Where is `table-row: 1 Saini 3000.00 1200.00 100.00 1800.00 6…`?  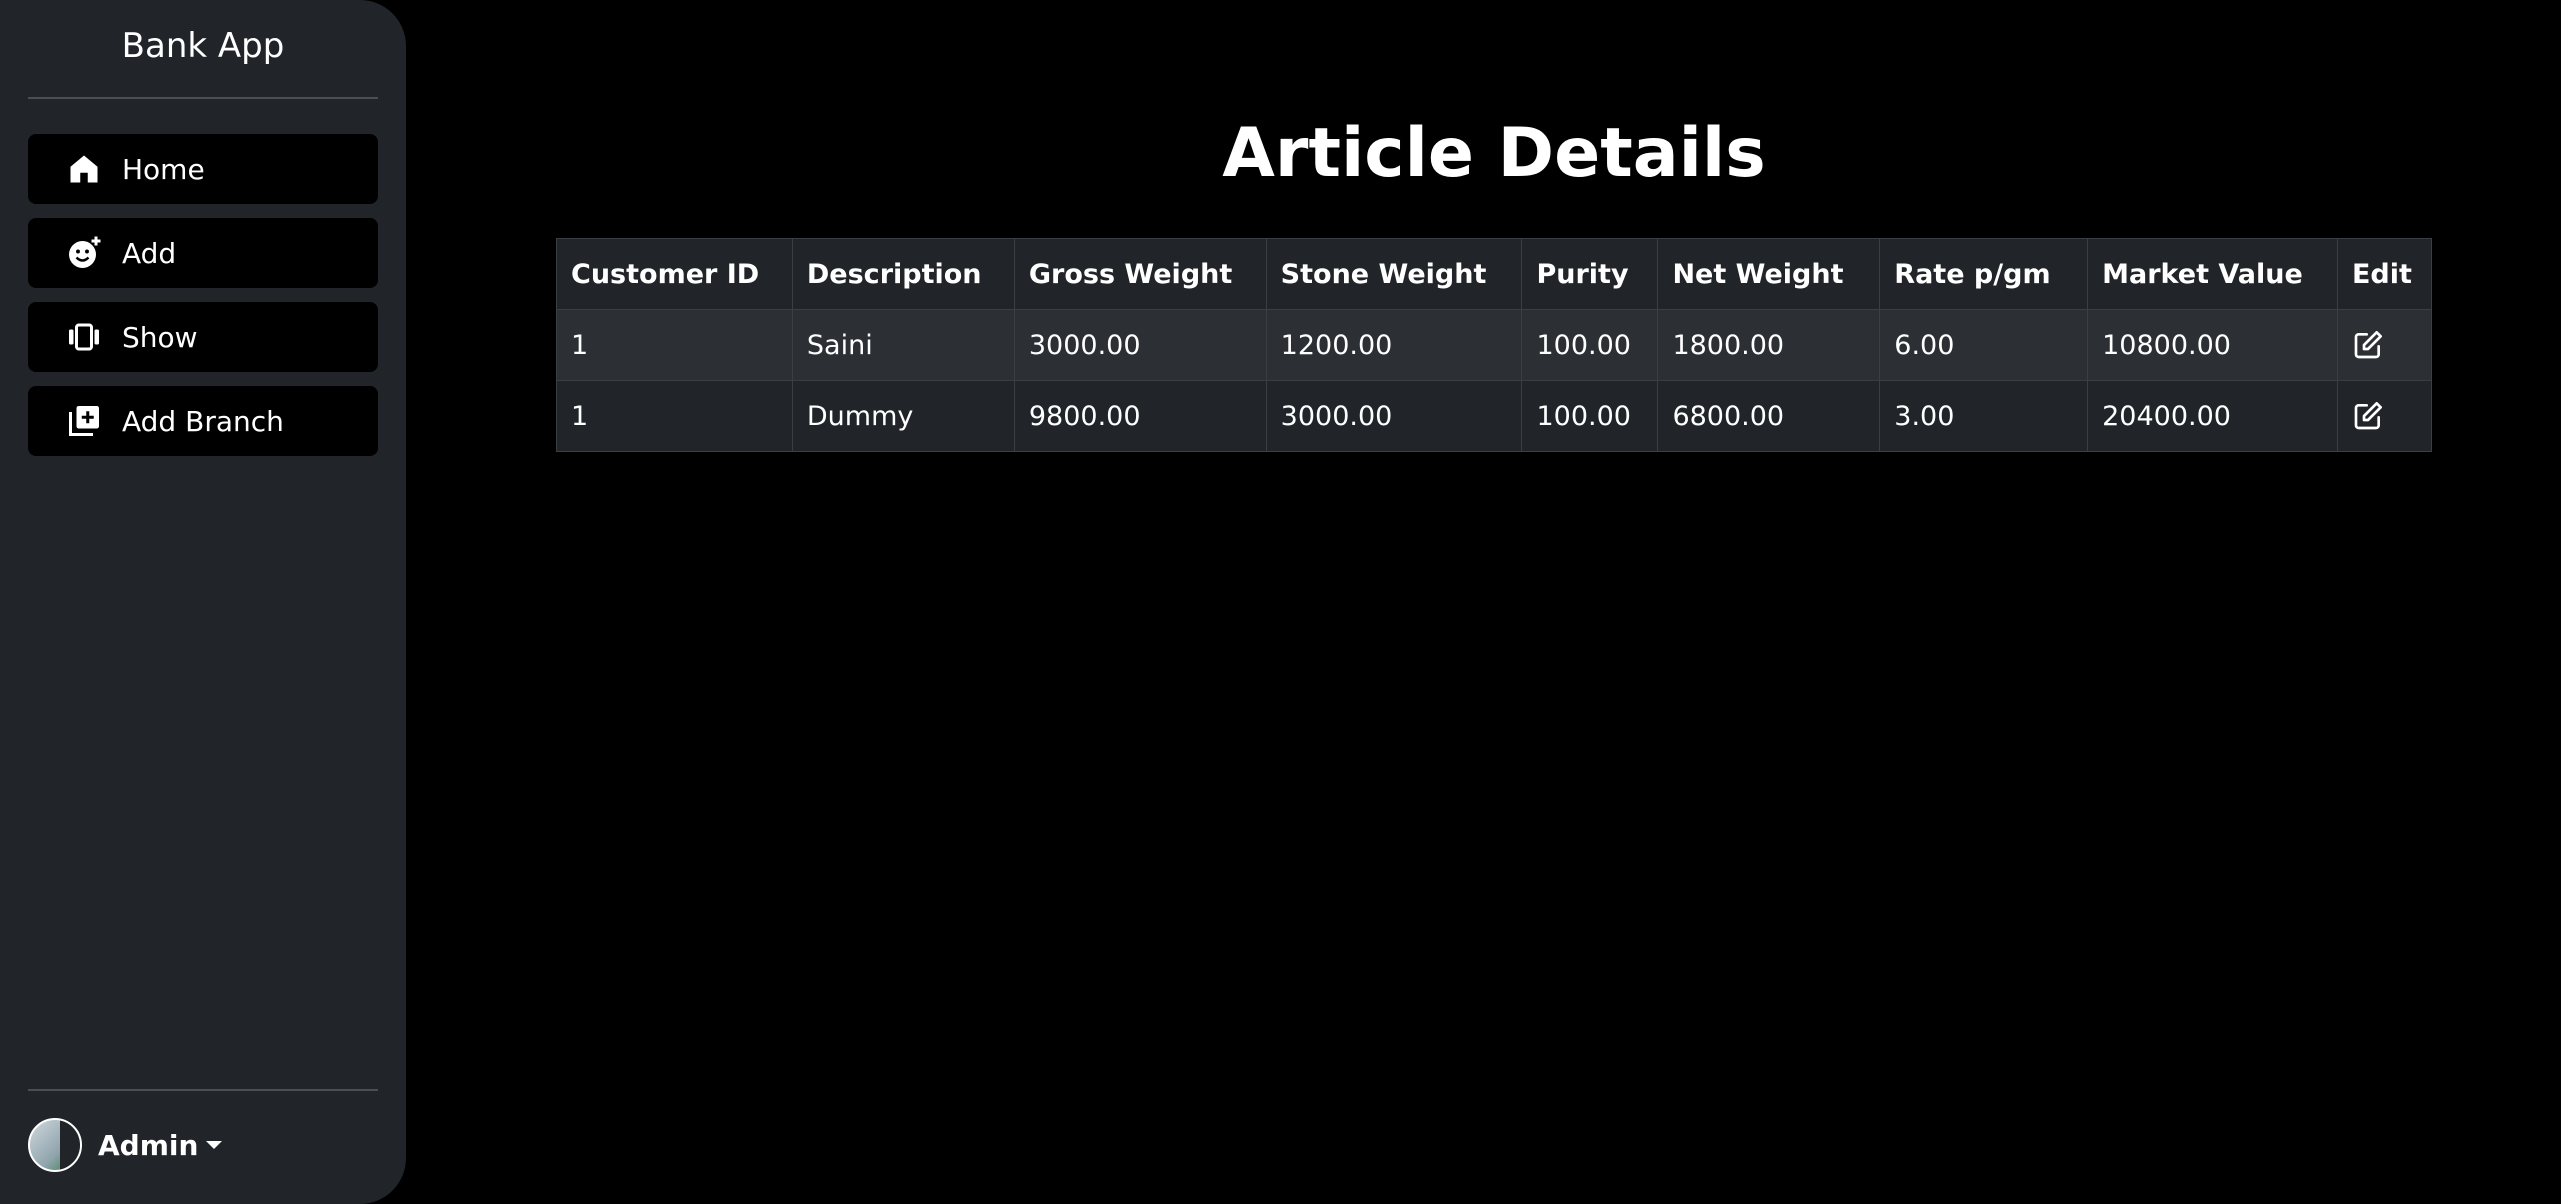 table-row: 1 Saini 3000.00 1200.00 100.00 1800.00 6… is located at coordinates (1494, 345).